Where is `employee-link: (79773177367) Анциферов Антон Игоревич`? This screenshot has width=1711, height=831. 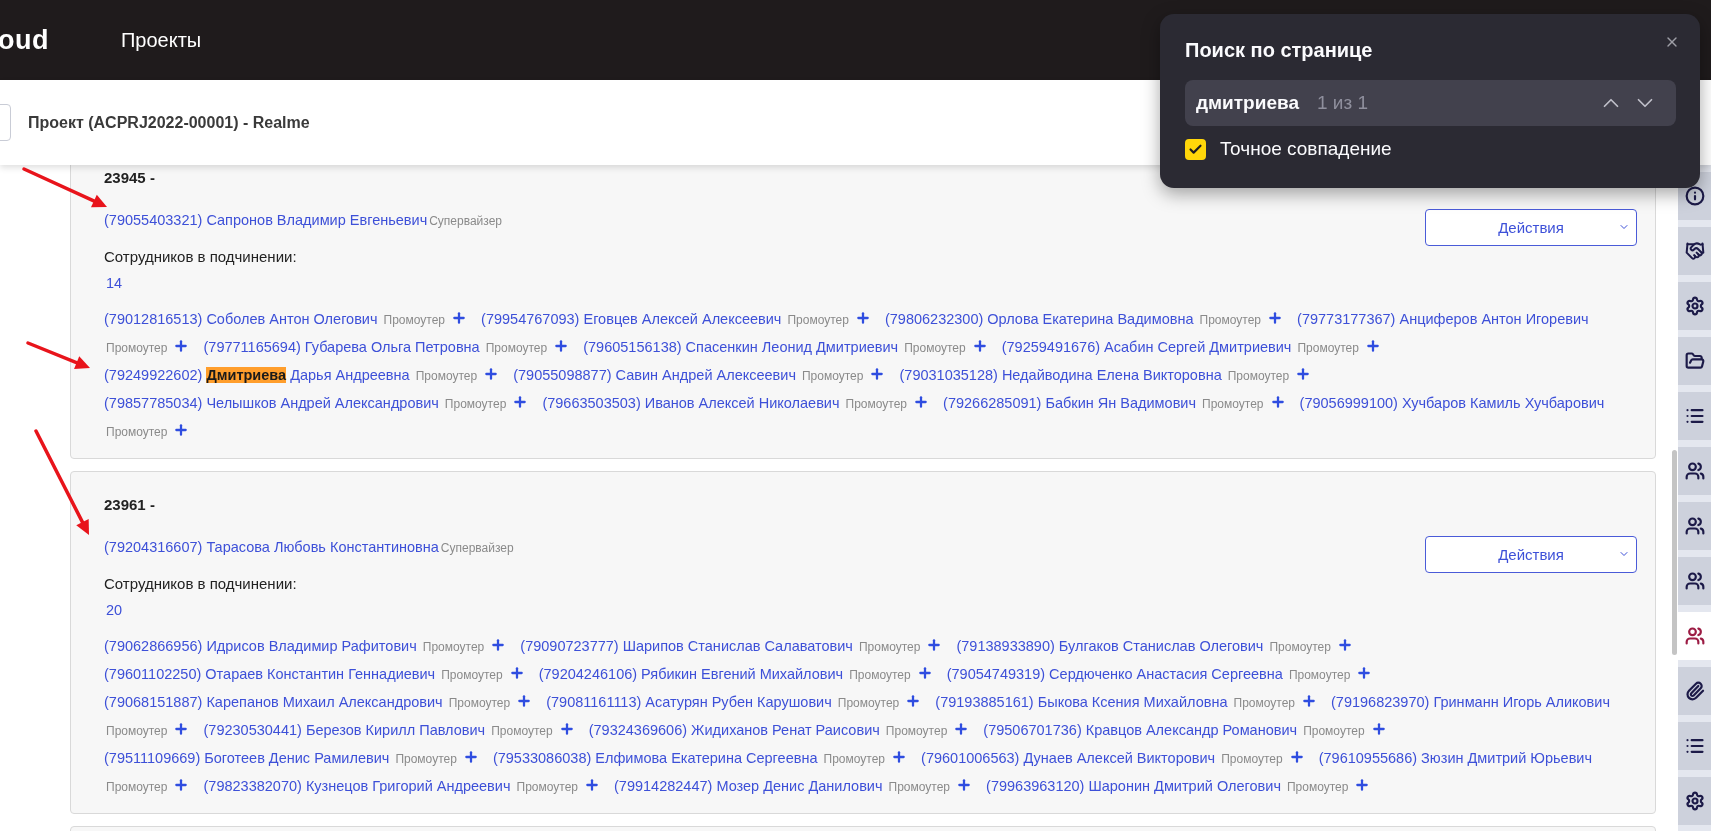
employee-link: (79773177367) Анциферов Антон Игоревич is located at coordinates (1443, 319).